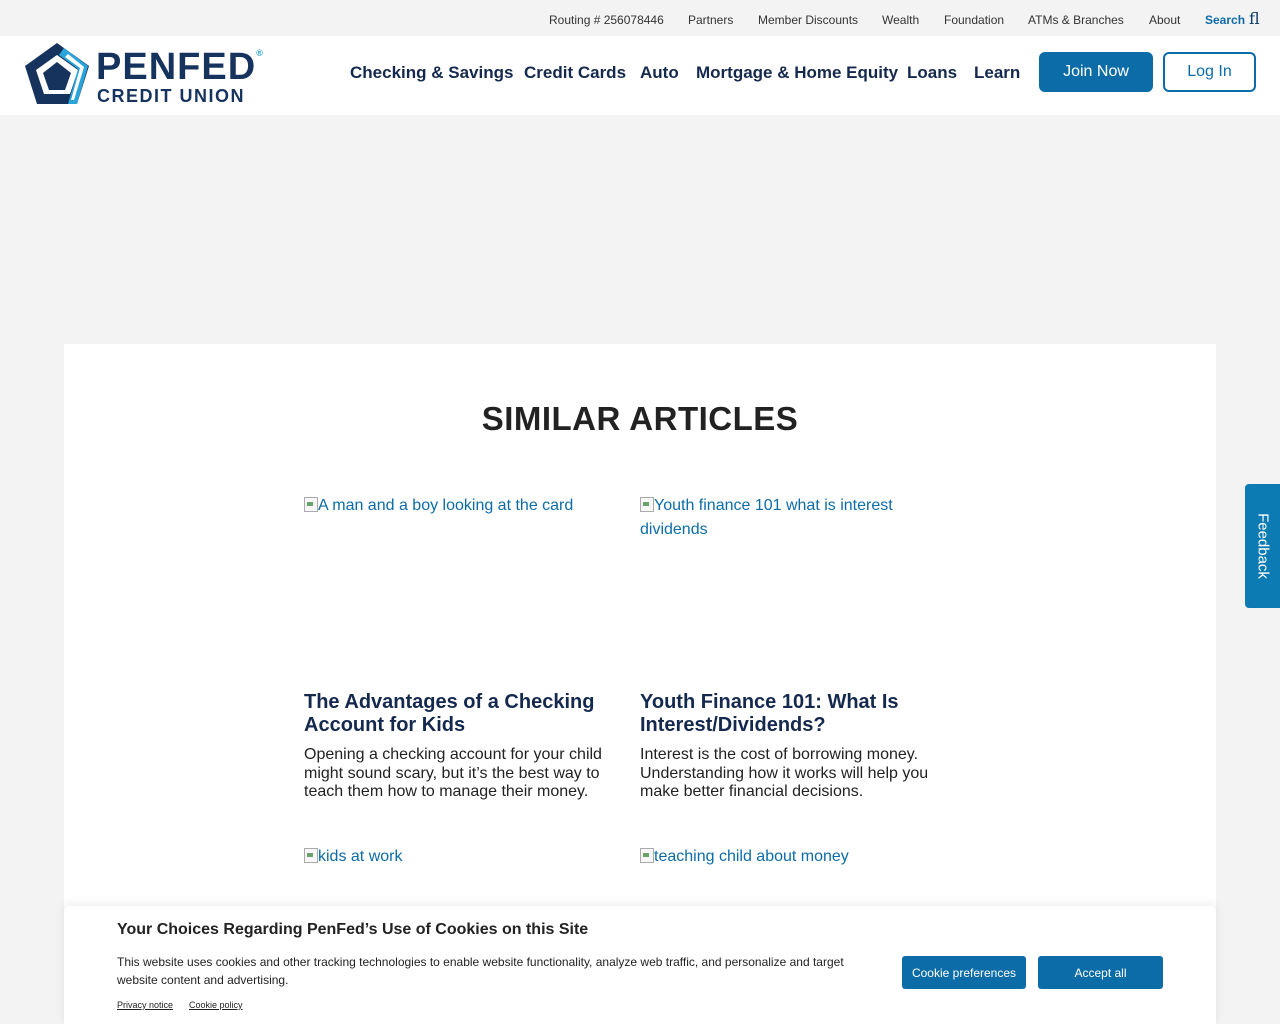  What do you see at coordinates (710, 20) in the screenshot?
I see `partners-link: Partners` at bounding box center [710, 20].